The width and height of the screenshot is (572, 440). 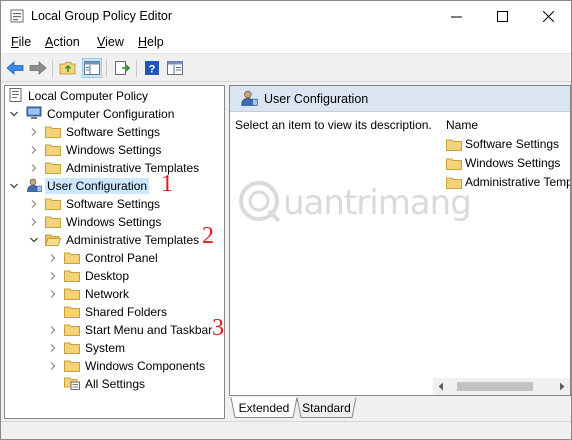 I want to click on up-level-button, so click(x=68, y=68).